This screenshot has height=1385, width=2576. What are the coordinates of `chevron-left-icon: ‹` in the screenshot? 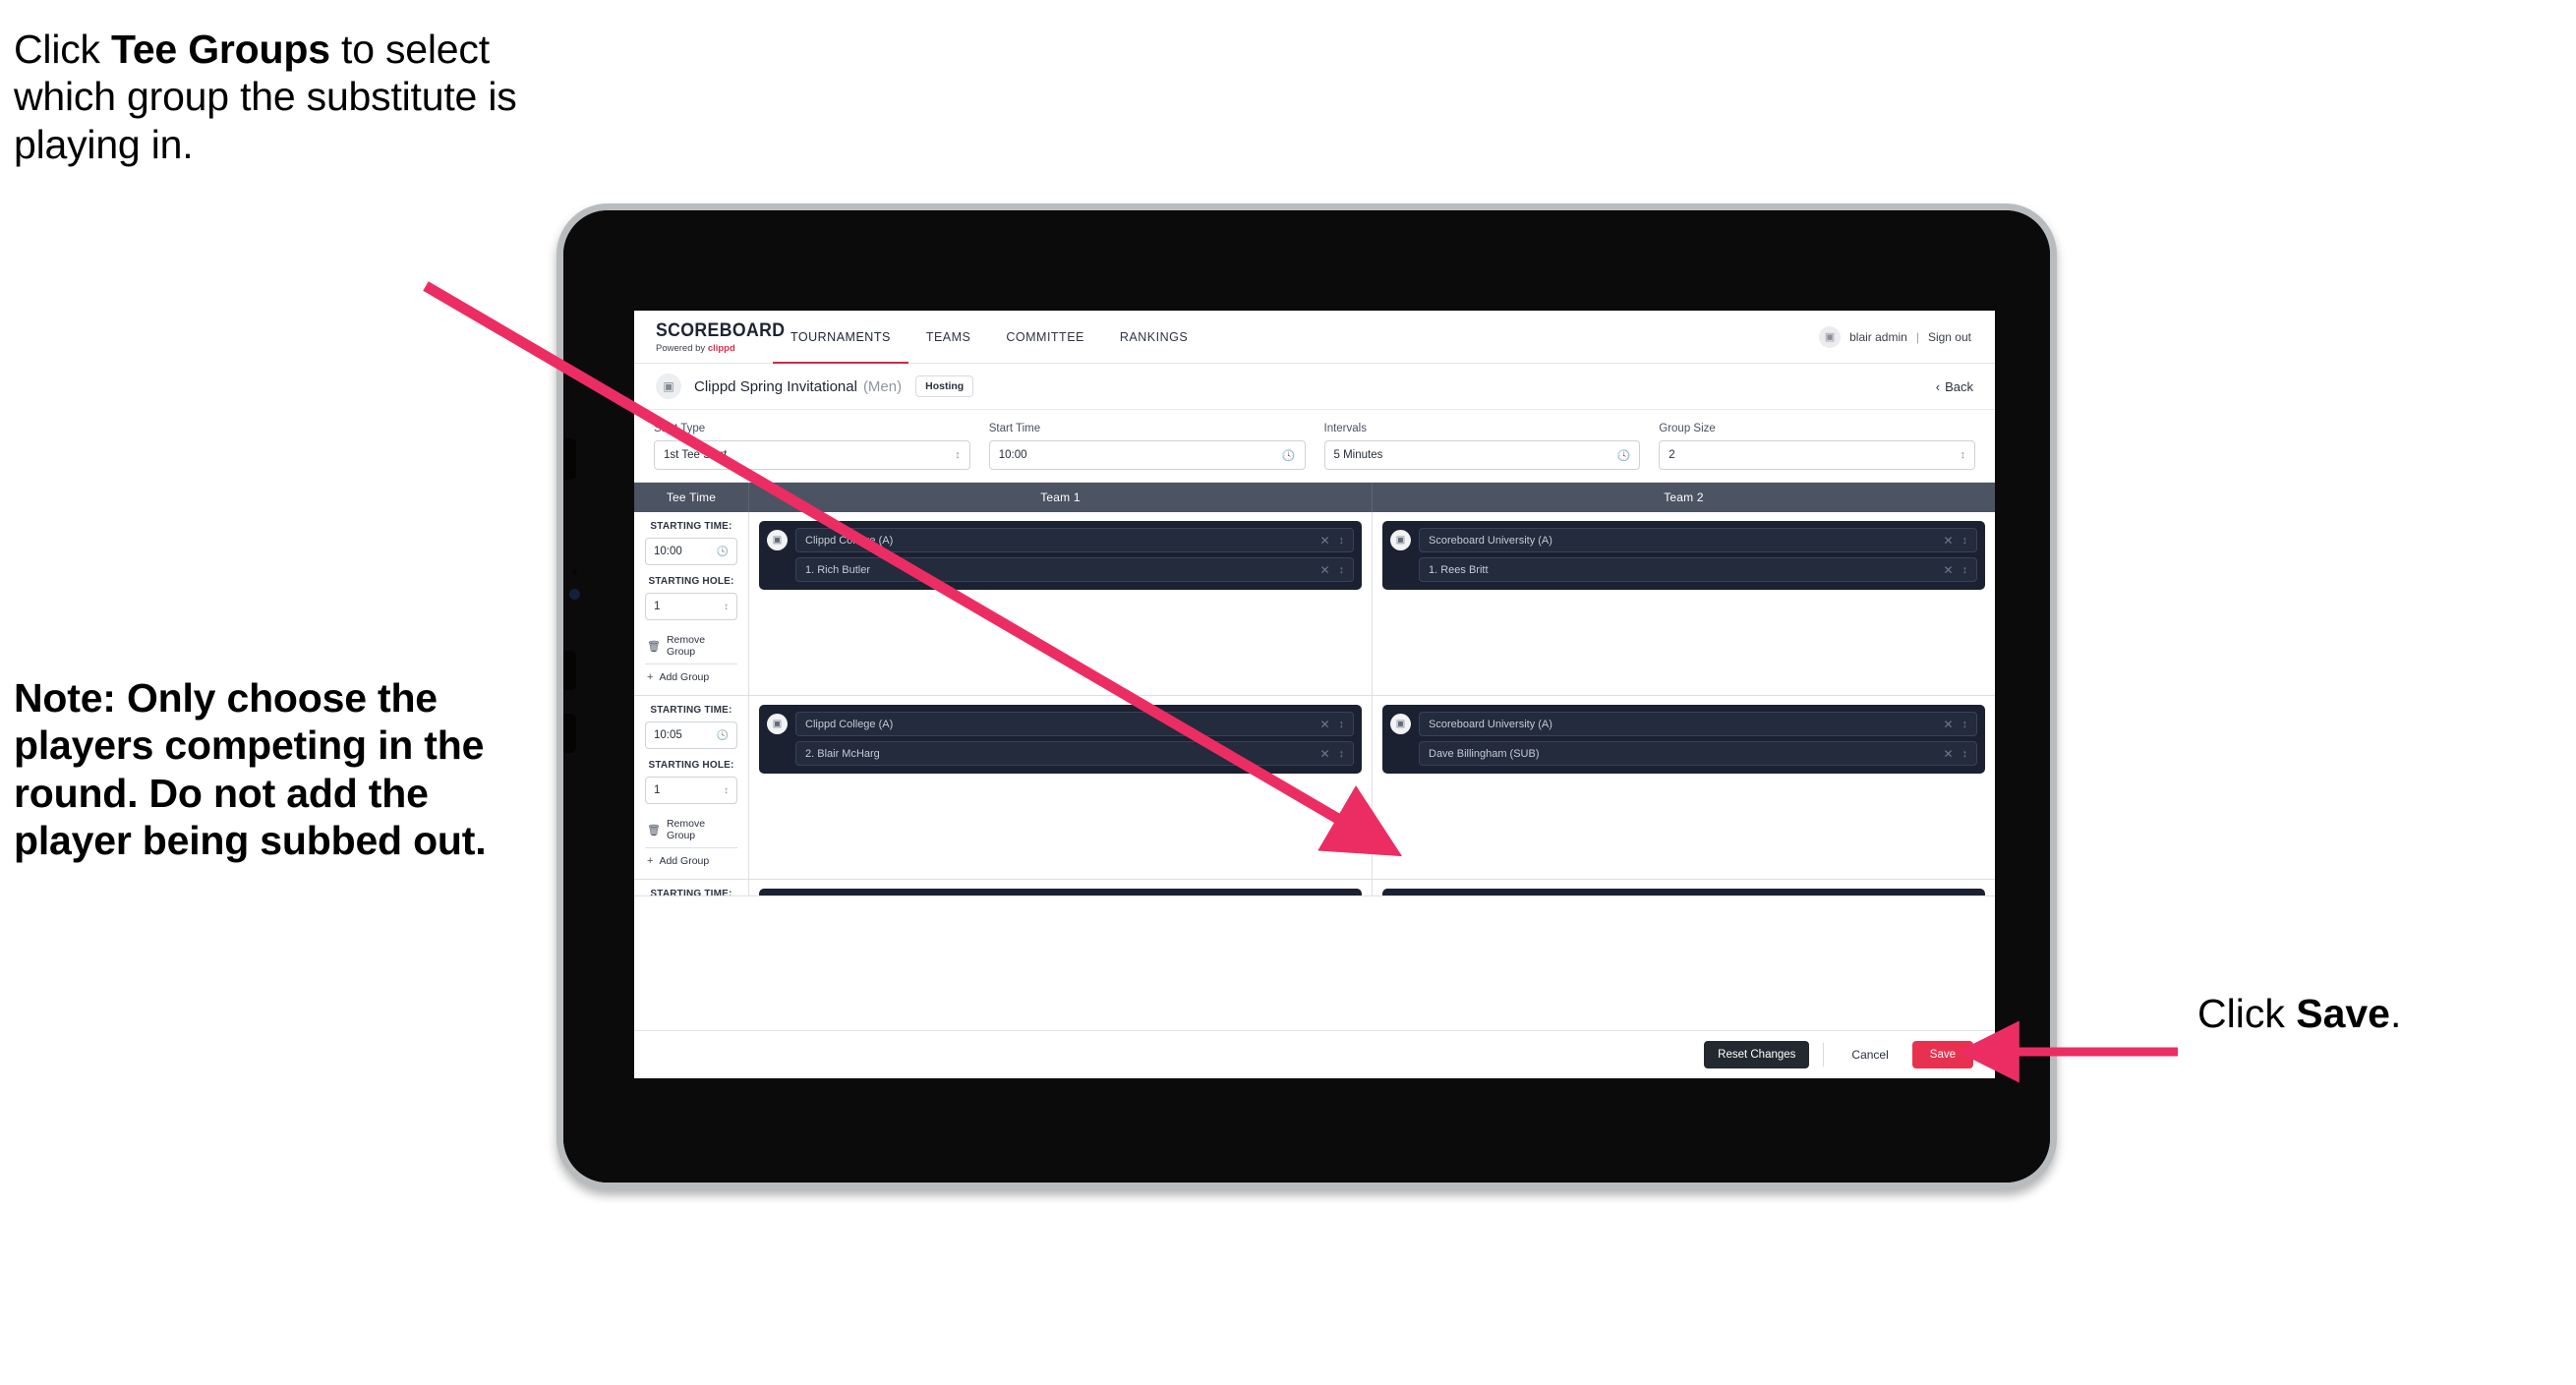 It's located at (1938, 386).